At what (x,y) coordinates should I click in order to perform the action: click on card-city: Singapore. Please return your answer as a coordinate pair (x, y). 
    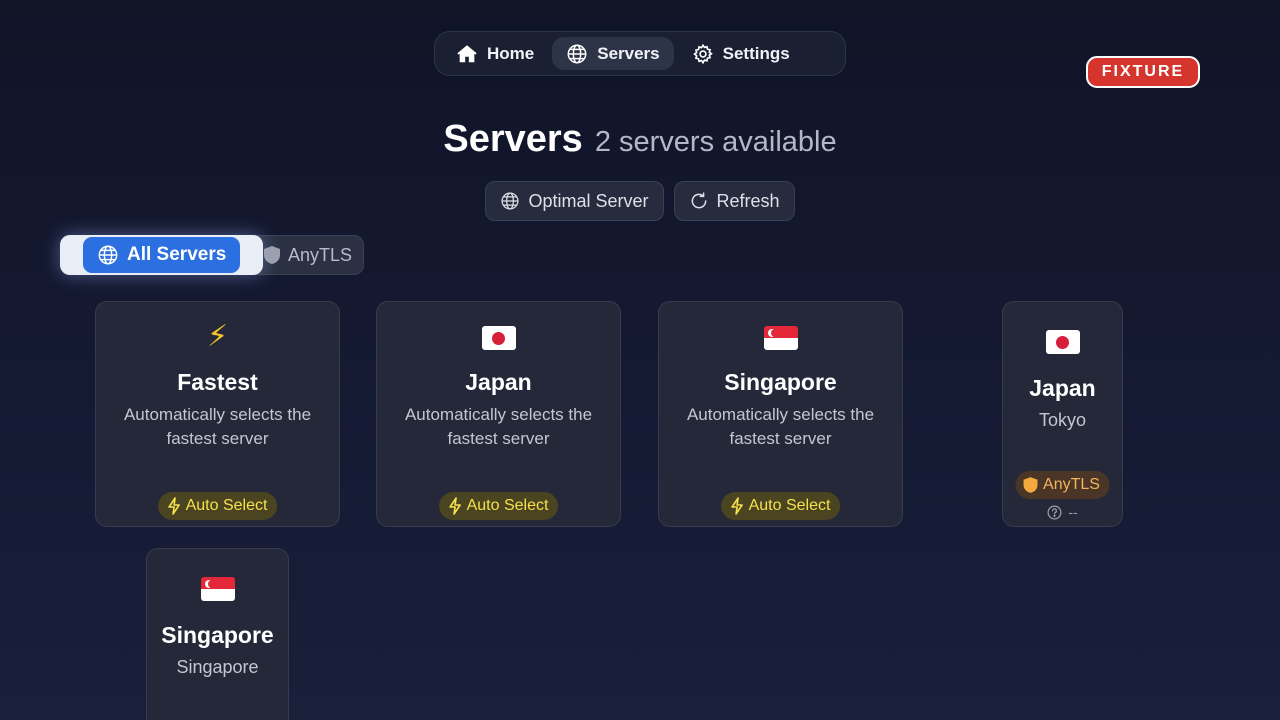
    Looking at the image, I should click on (217, 667).